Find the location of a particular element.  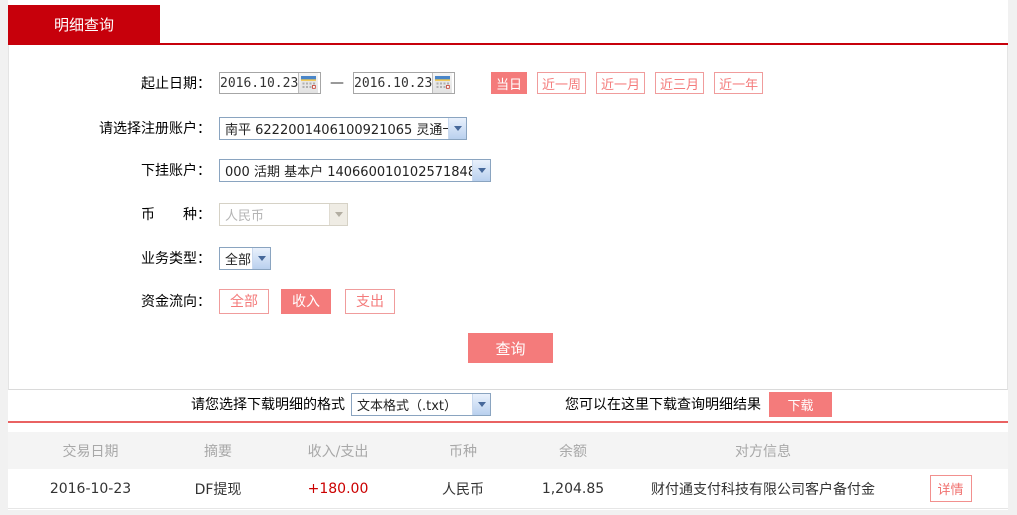

table-top-divider is located at coordinates (508, 422).